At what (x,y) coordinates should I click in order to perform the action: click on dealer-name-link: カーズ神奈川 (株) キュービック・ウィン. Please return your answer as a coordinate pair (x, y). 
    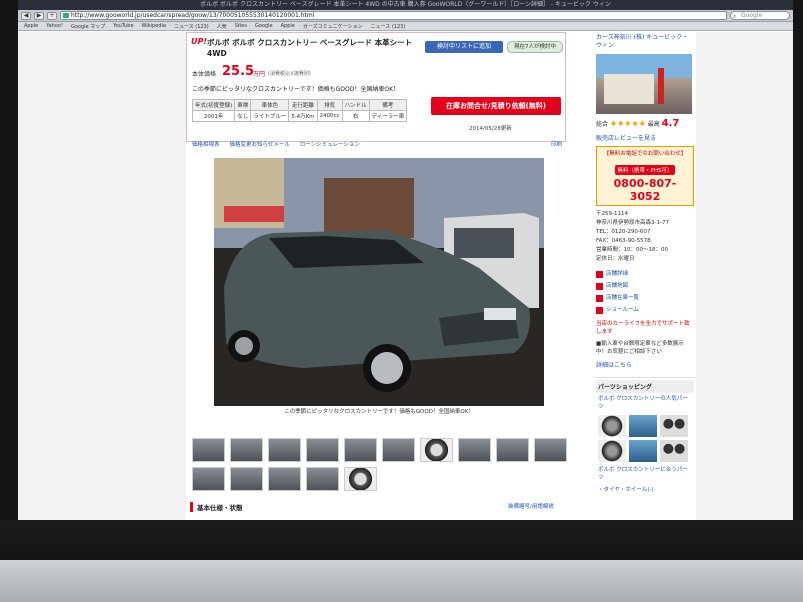
    Looking at the image, I should click on (645, 42).